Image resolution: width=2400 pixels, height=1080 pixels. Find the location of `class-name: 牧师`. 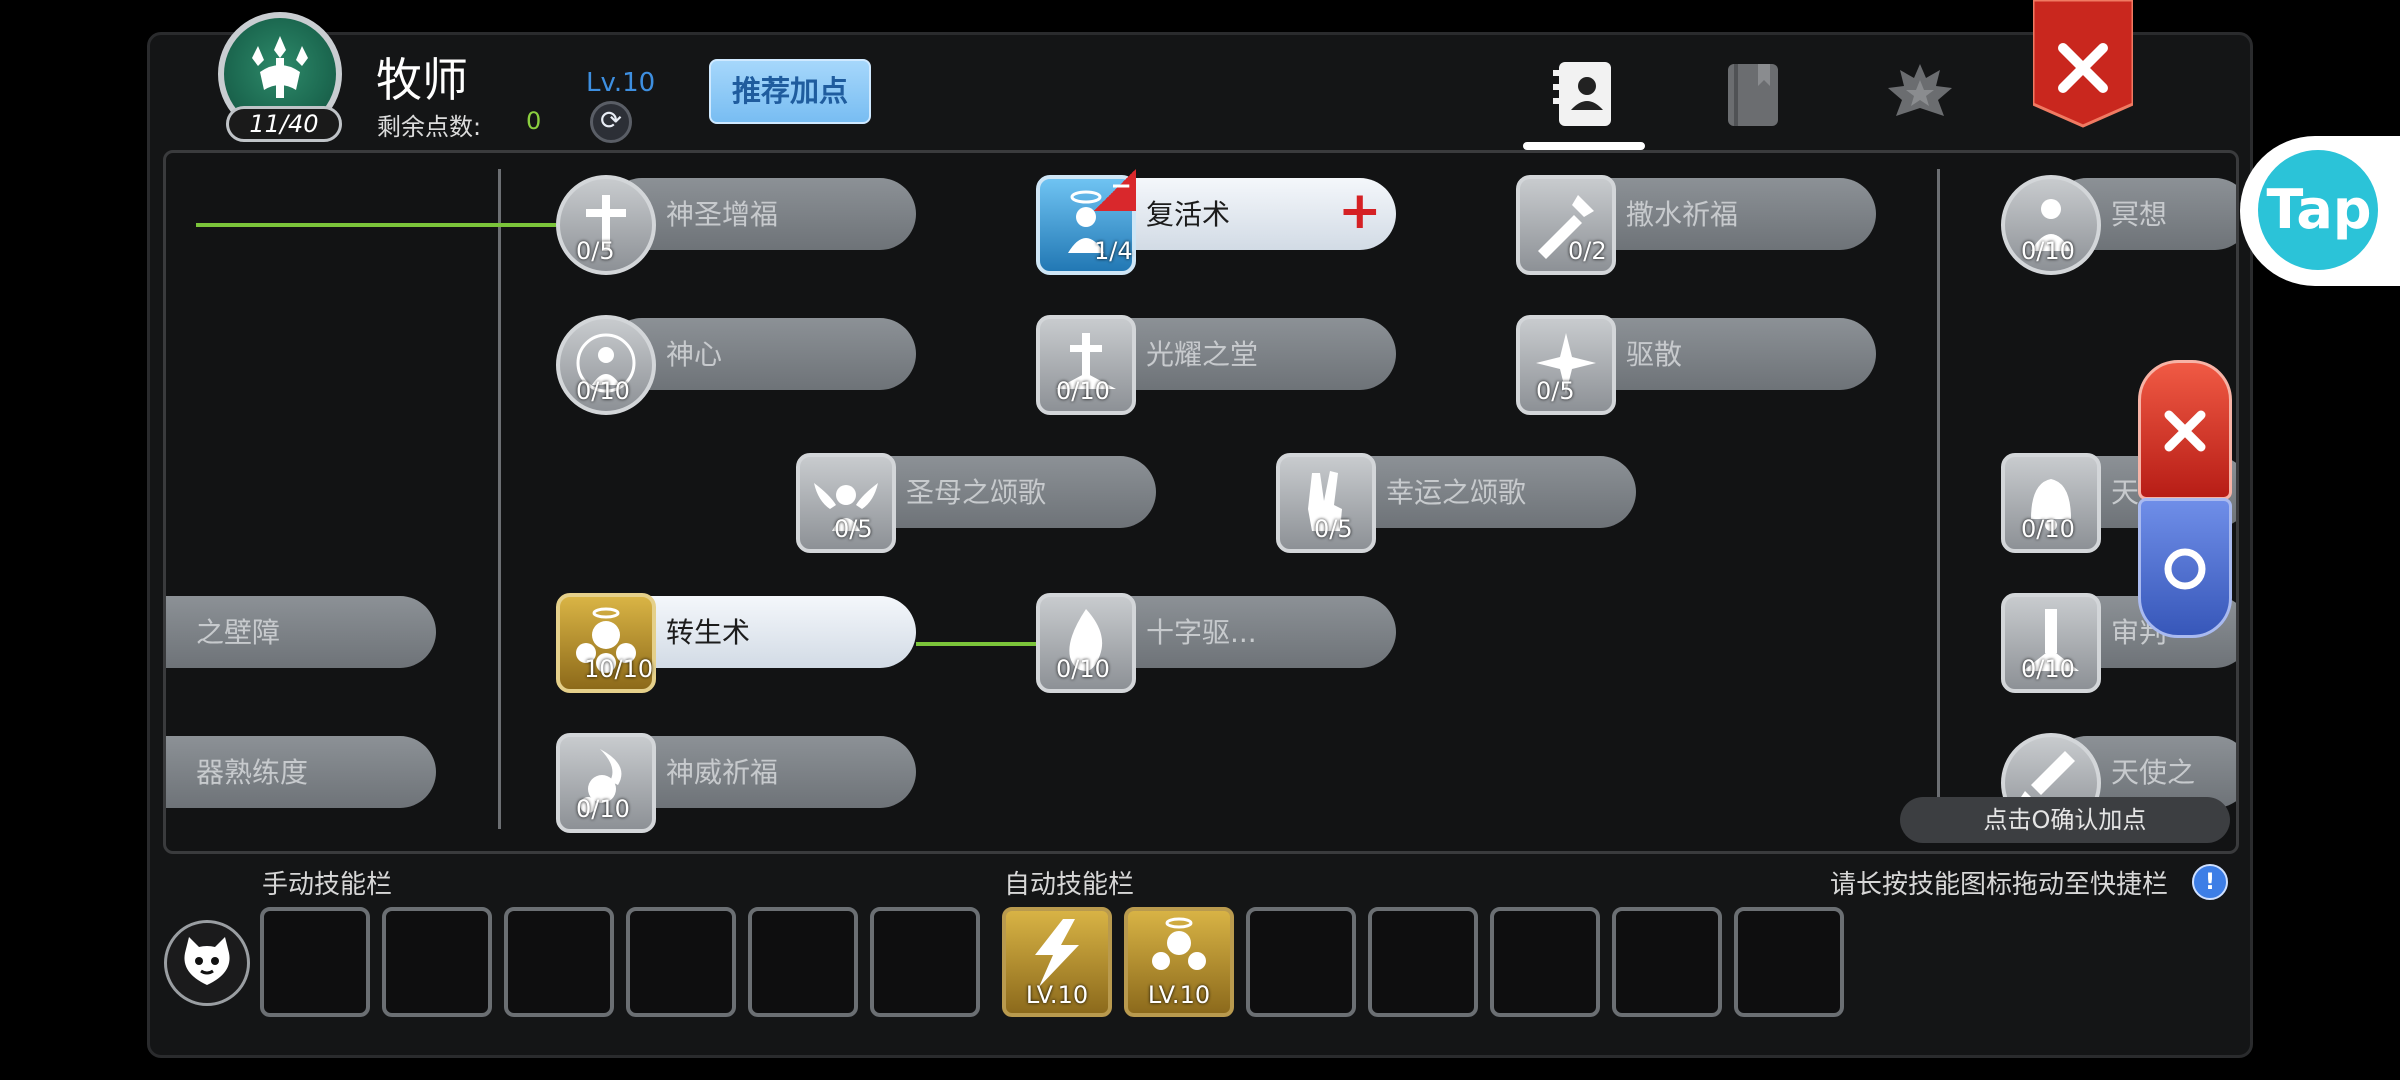

class-name: 牧师 is located at coordinates (422, 80).